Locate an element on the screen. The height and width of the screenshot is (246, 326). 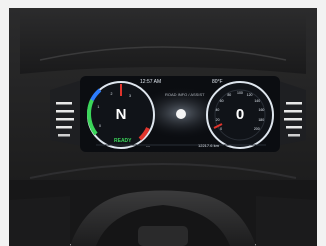
wheel-hub is located at coordinates (163, 236).